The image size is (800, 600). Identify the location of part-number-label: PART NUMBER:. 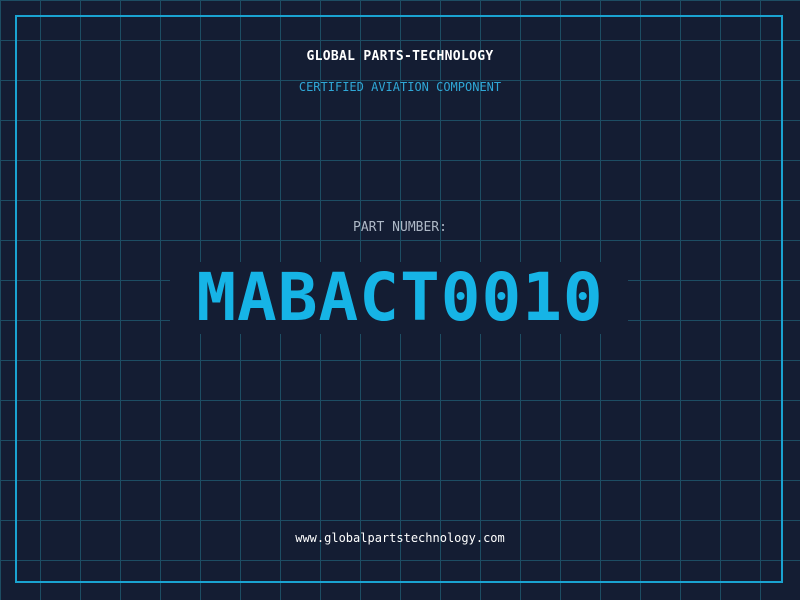
(400, 227).